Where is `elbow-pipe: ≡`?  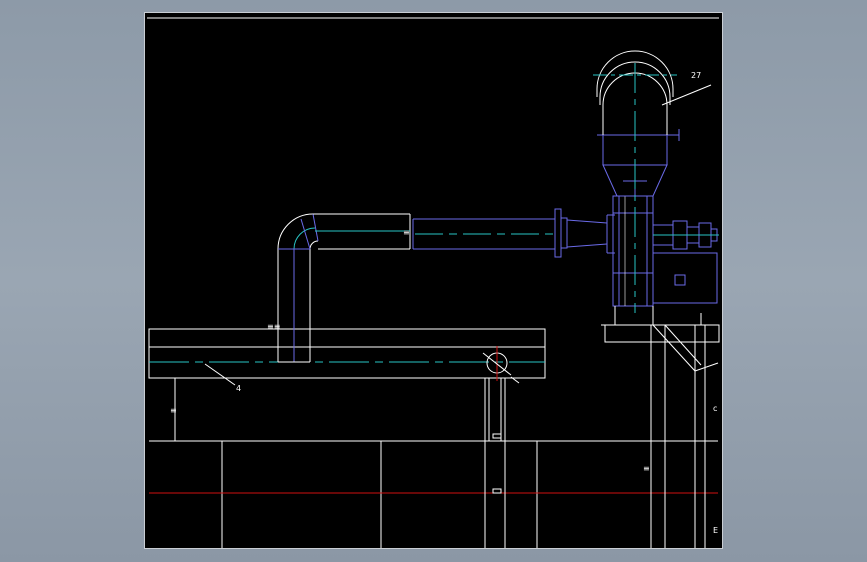 elbow-pipe: ≡ is located at coordinates (344, 288).